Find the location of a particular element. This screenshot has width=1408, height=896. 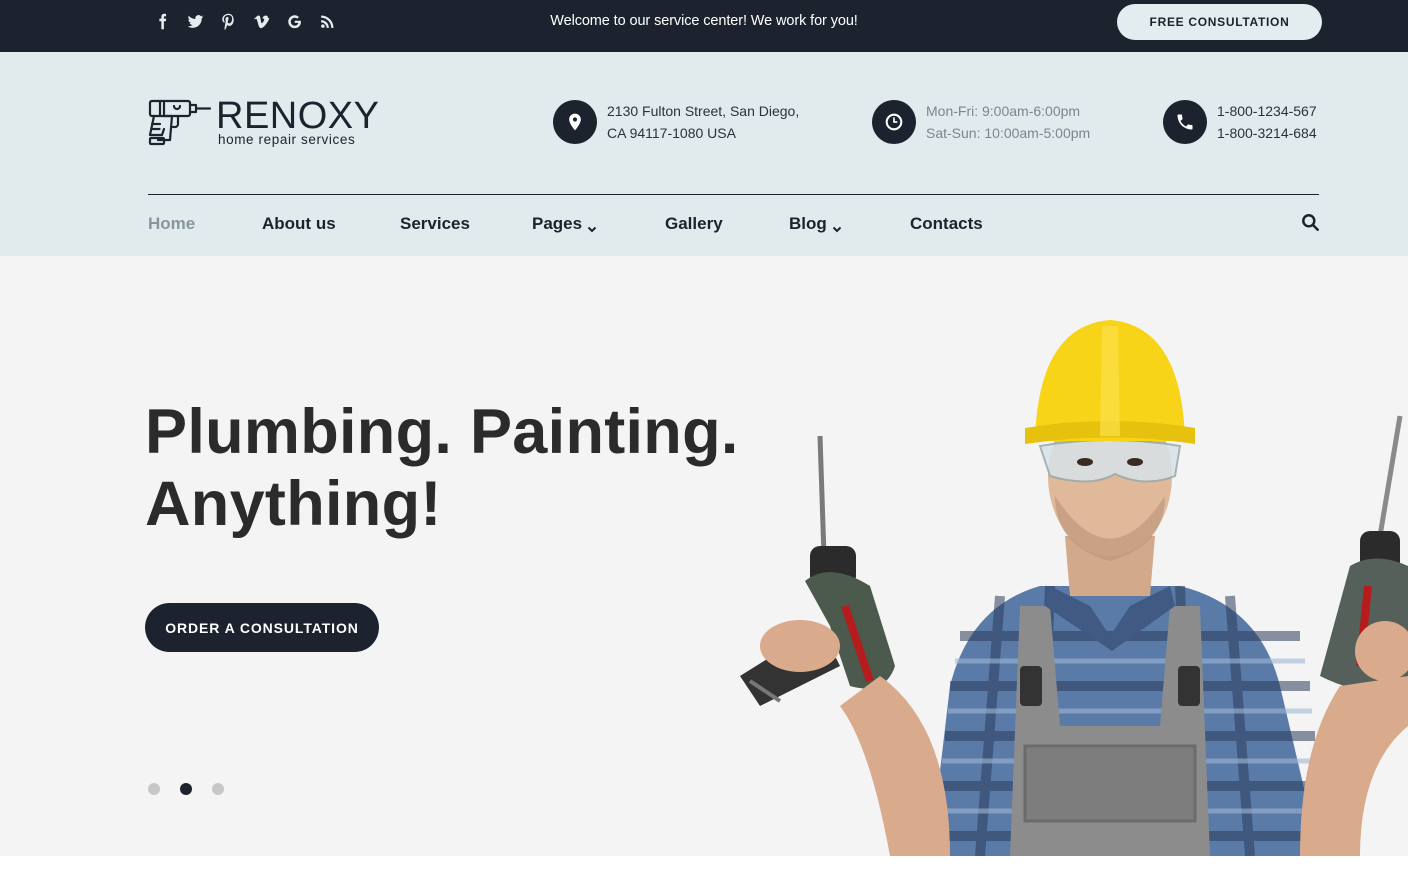

nav-item-services: Services is located at coordinates (466, 224).